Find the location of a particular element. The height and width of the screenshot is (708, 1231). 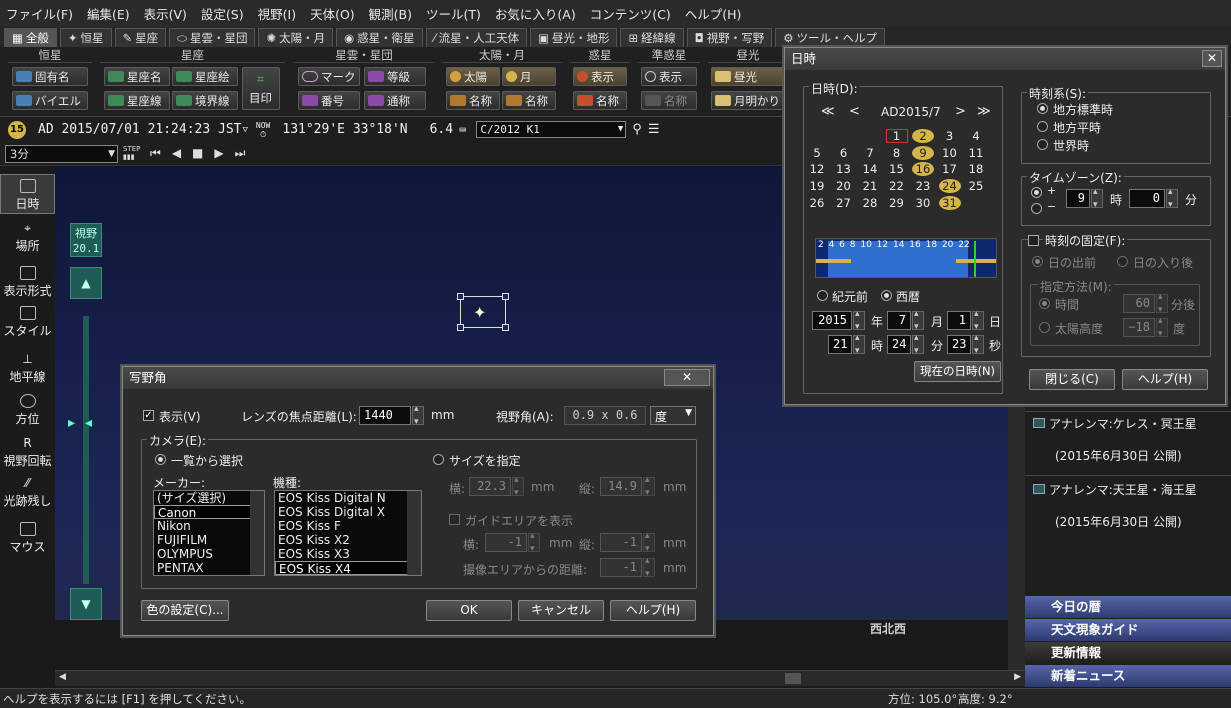

zoom-in-button: ▲ is located at coordinates (86, 283).